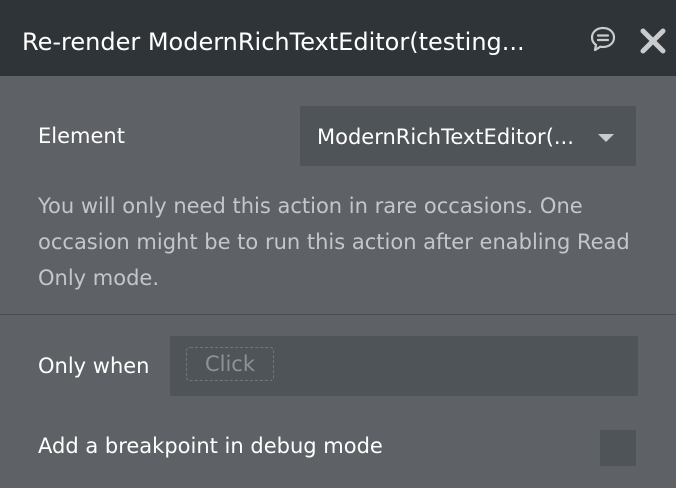 Image resolution: width=676 pixels, height=488 pixels. I want to click on condition-placeholder-chip: Click, so click(230, 364).